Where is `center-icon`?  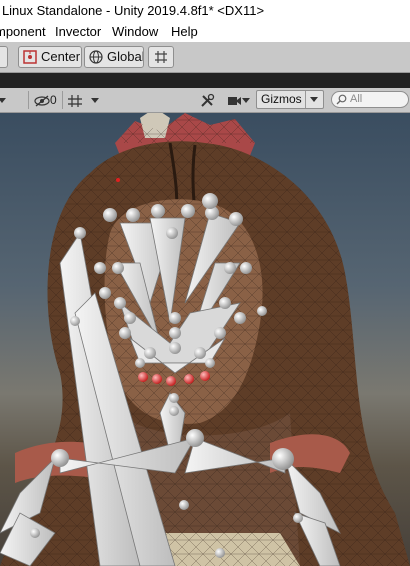 center-icon is located at coordinates (30, 57).